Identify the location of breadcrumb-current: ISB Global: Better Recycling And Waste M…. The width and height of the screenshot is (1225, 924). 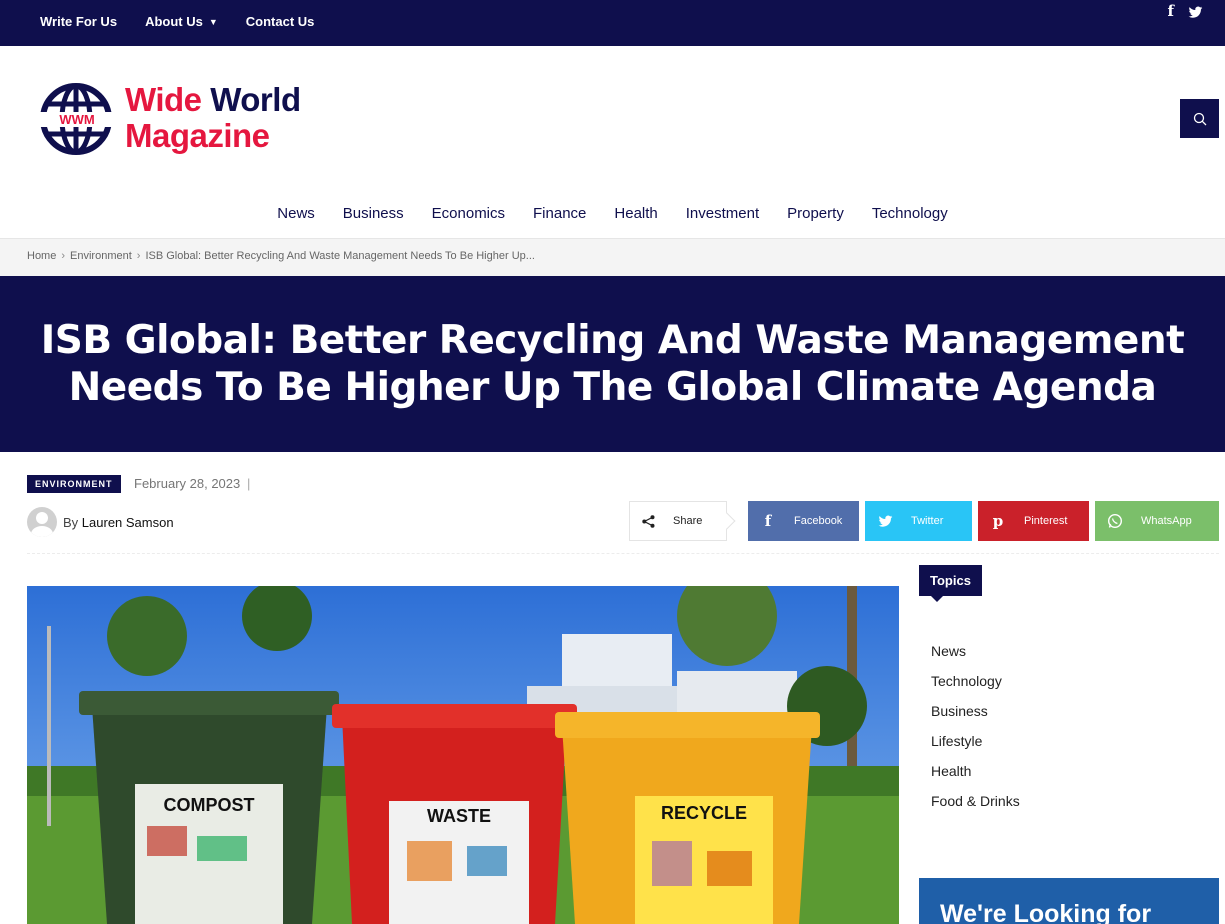
(340, 256).